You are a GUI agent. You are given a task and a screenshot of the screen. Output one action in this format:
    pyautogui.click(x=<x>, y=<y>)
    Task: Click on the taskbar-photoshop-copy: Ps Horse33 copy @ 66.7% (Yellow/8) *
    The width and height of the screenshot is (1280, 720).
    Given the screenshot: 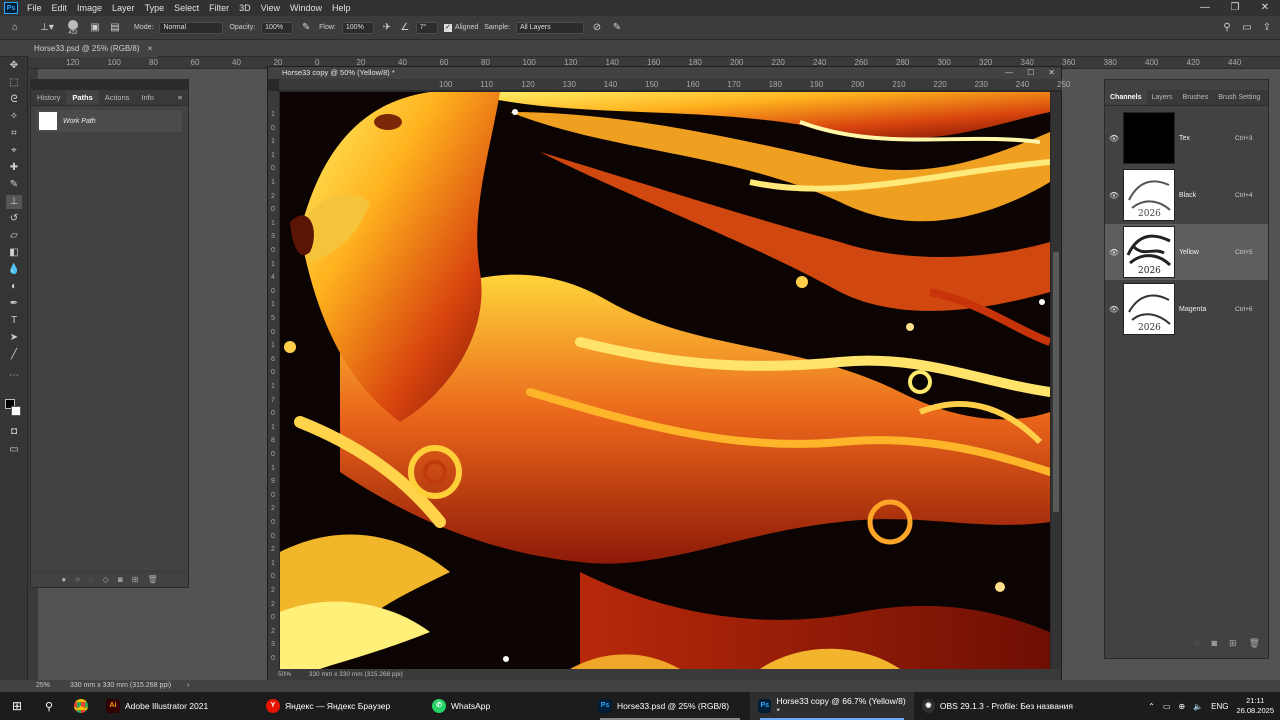 What is the action you would take?
    pyautogui.click(x=832, y=706)
    